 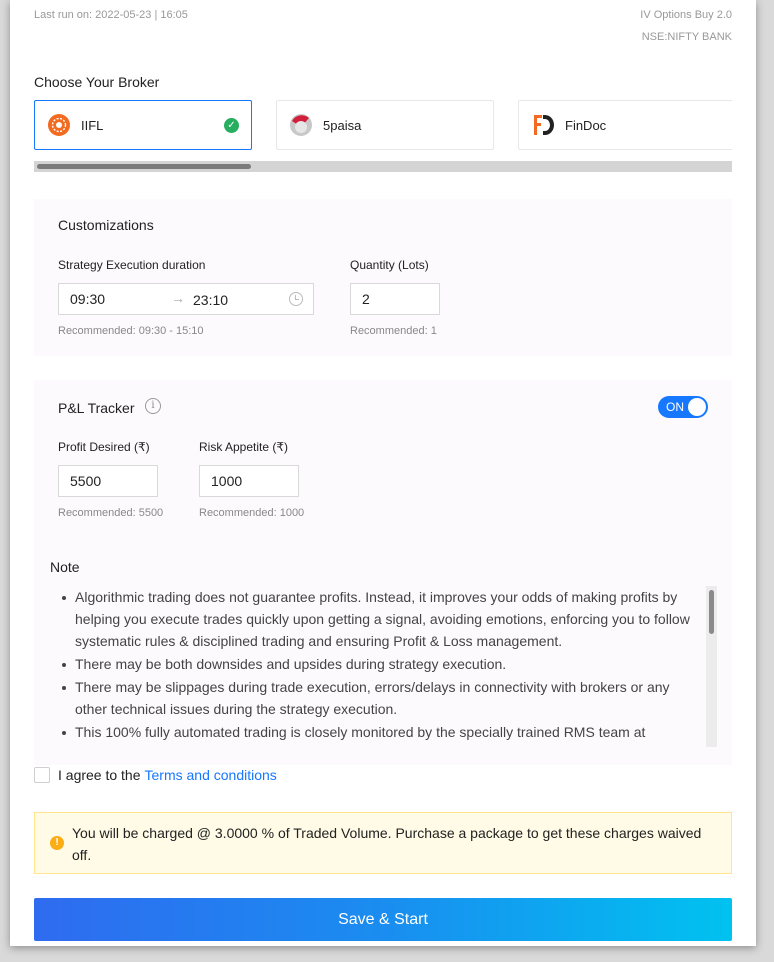 I want to click on broker-scrollbar, so click(x=383, y=166).